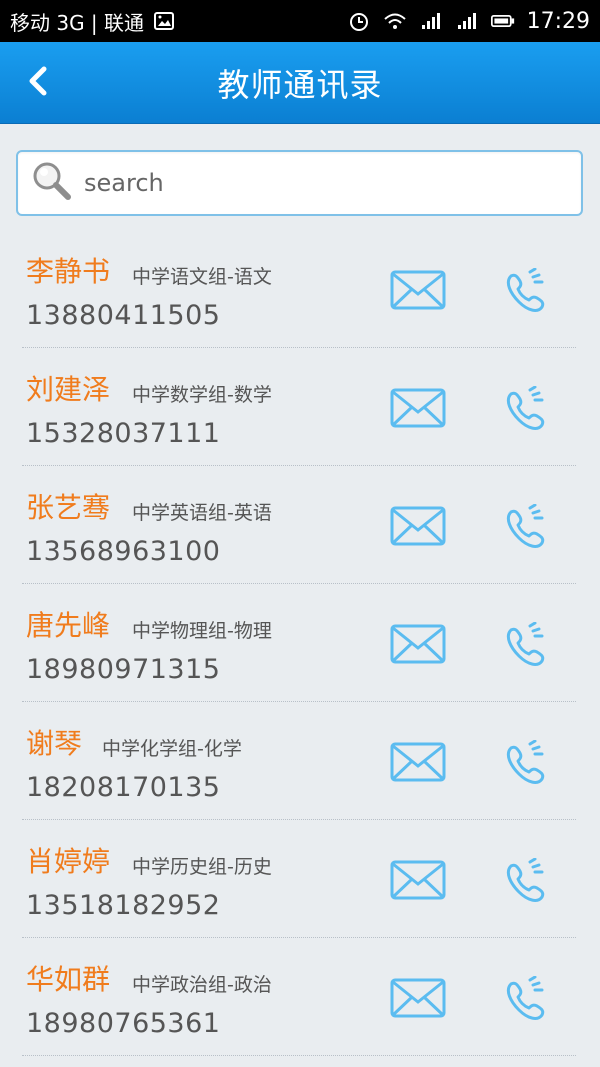 The width and height of the screenshot is (600, 1067). Describe the element at coordinates (123, 787) in the screenshot. I see `contact-phone: 18208170135` at that location.